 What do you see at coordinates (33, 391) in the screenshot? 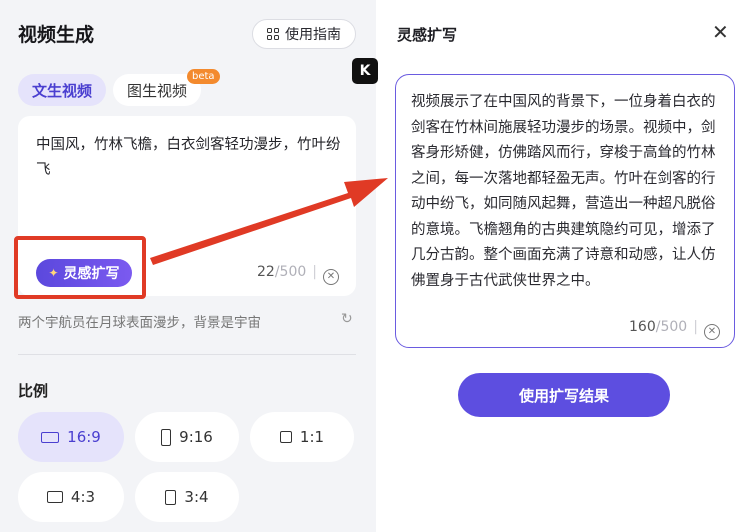
I see `ratio-section-label: 比例` at bounding box center [33, 391].